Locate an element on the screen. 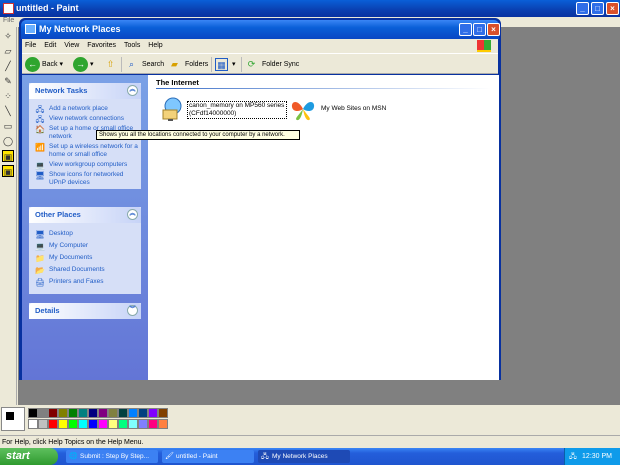 The width and height of the screenshot is (620, 465). menu-view: View is located at coordinates (71, 45).